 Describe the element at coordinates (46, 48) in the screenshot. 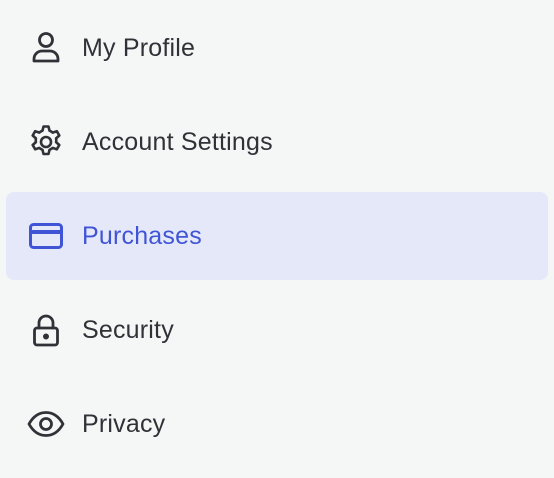

I see `user-icon` at that location.